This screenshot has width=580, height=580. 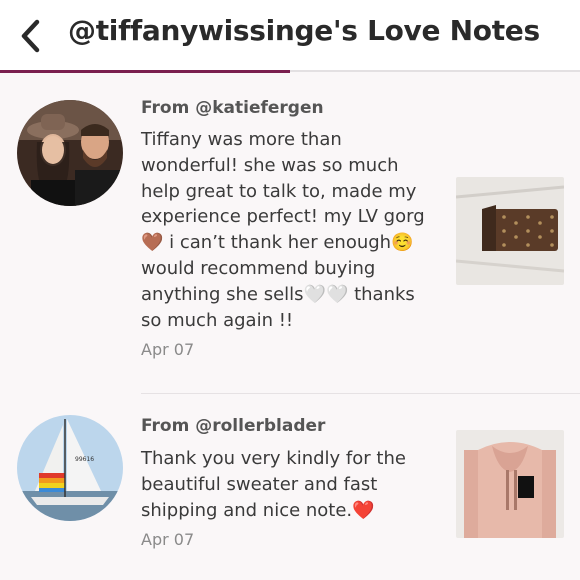 I want to click on svg-text: 99616, so click(x=84, y=459).